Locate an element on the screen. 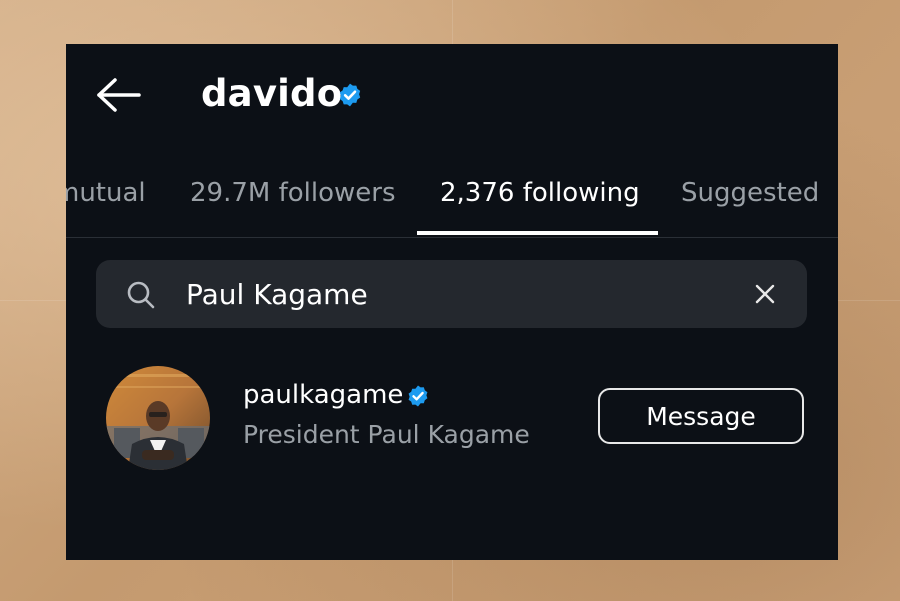 This screenshot has width=900, height=601. back-arrow-icon is located at coordinates (119, 95).